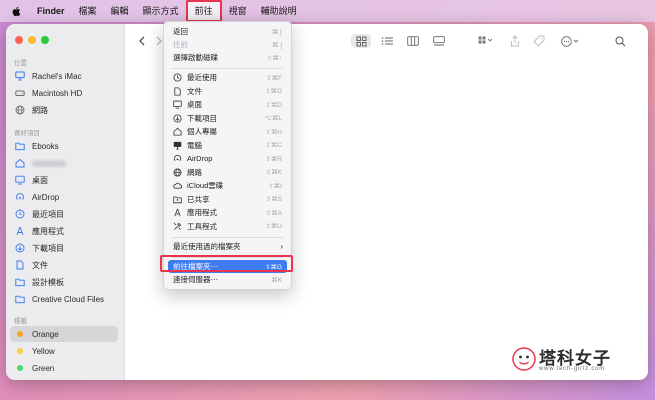 Image resolution: width=655 pixels, height=400 pixels. Describe the element at coordinates (524, 359) in the screenshot. I see `watermark-logo-icon` at that location.